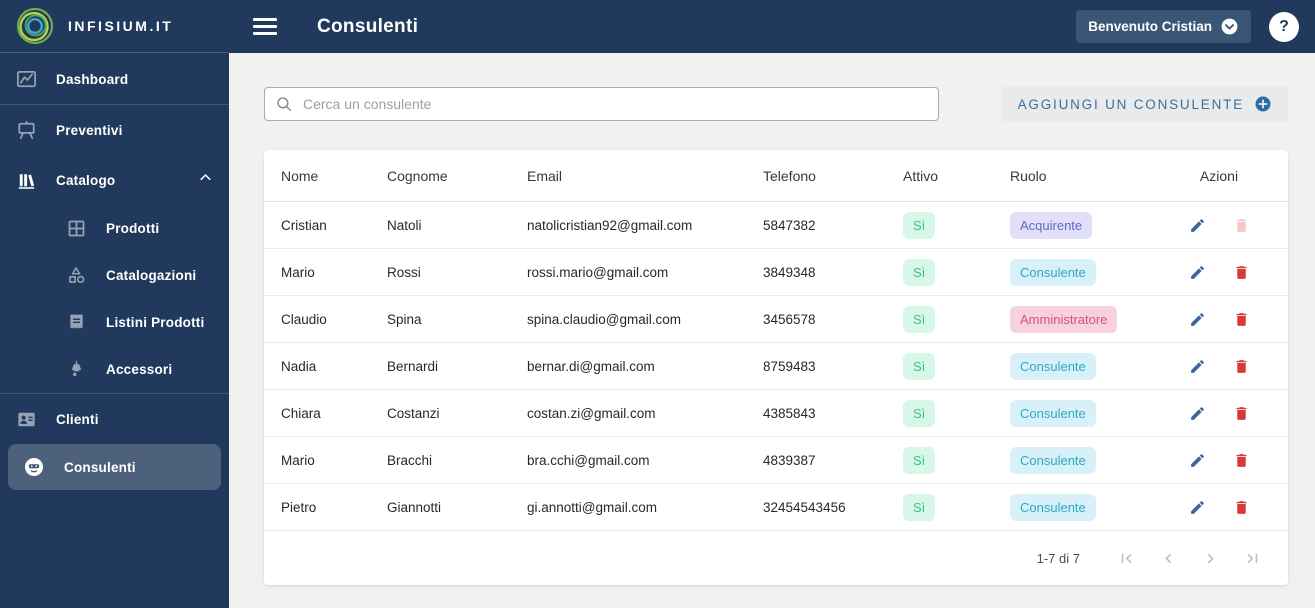 The height and width of the screenshot is (608, 1315). I want to click on first-page-button, so click(1126, 558).